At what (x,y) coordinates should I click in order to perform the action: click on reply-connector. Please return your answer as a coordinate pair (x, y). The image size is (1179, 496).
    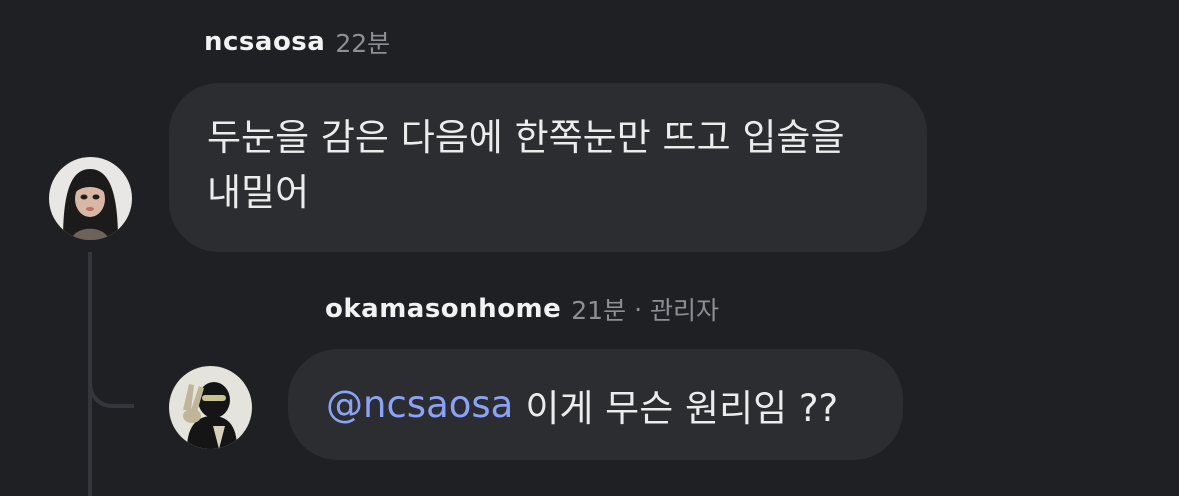
    Looking at the image, I should click on (111, 384).